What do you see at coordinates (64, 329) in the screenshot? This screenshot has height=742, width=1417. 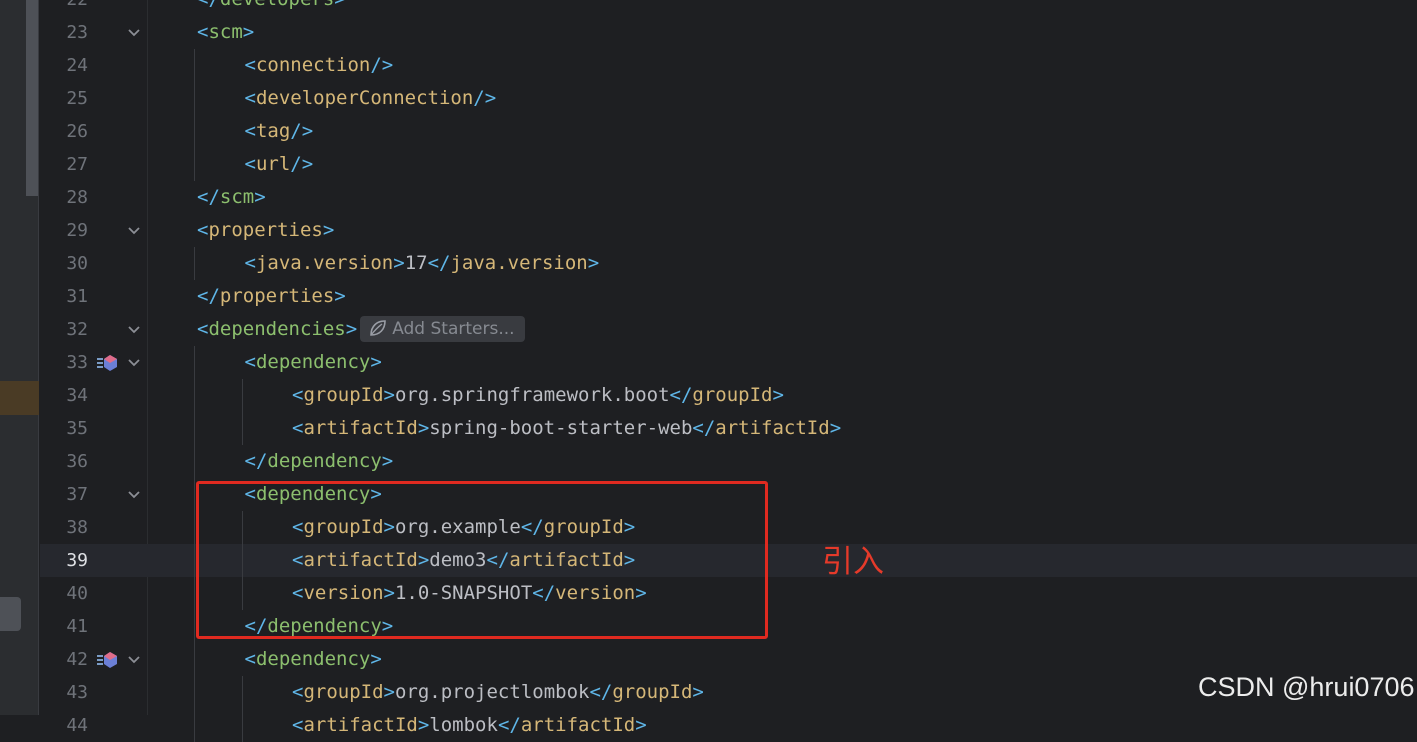 I see `line-number: 32` at bounding box center [64, 329].